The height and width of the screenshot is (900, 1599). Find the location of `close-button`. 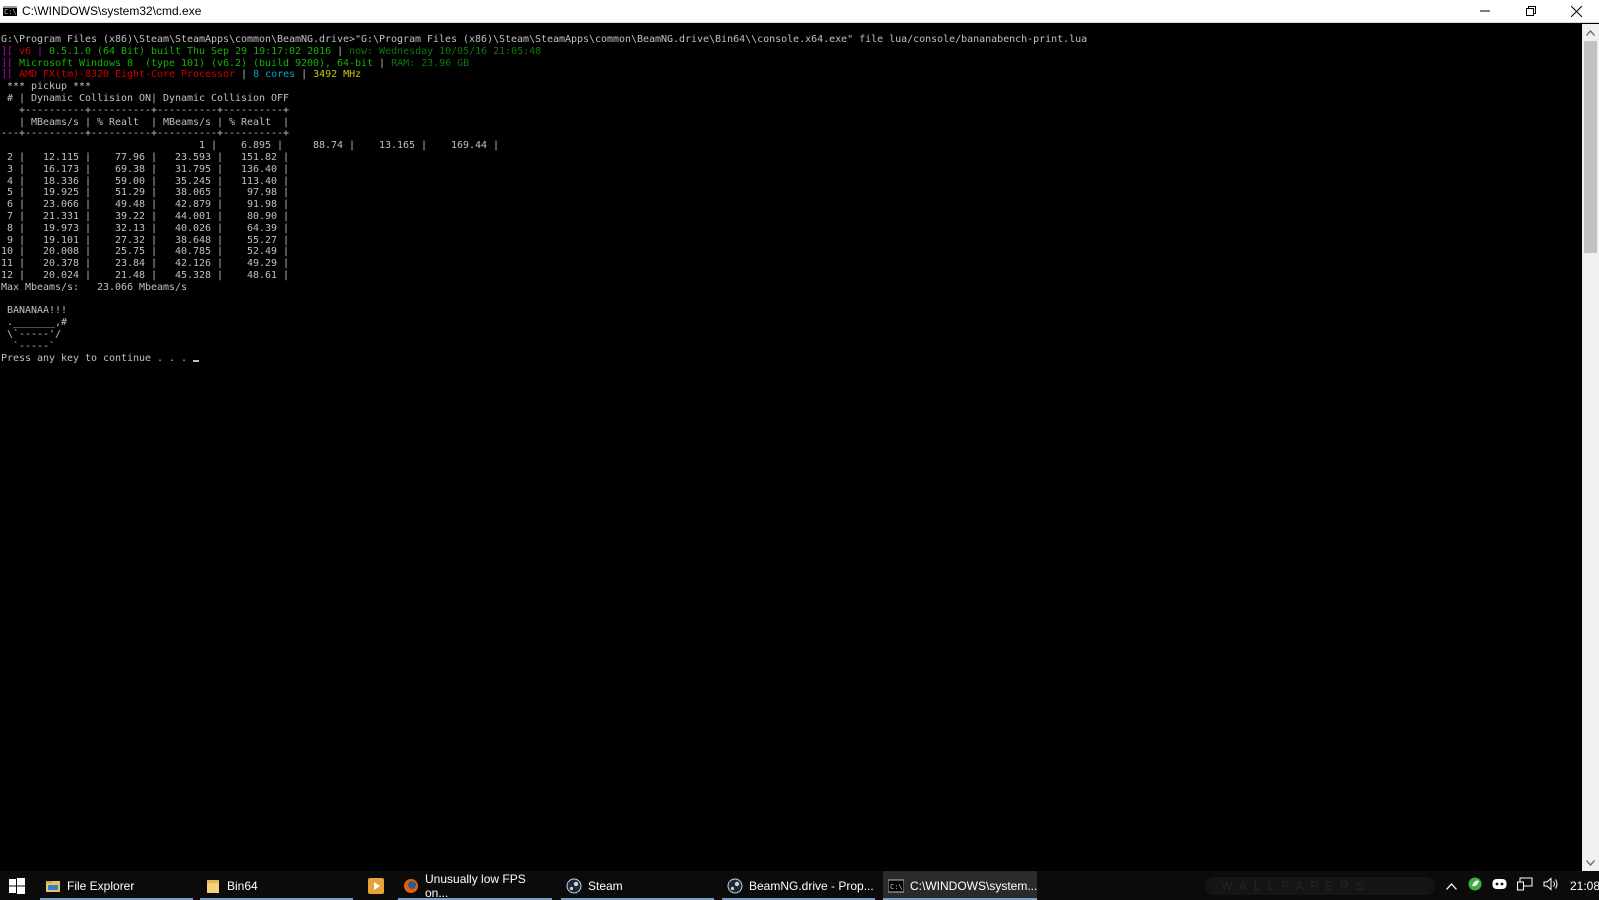

close-button is located at coordinates (1576, 11).